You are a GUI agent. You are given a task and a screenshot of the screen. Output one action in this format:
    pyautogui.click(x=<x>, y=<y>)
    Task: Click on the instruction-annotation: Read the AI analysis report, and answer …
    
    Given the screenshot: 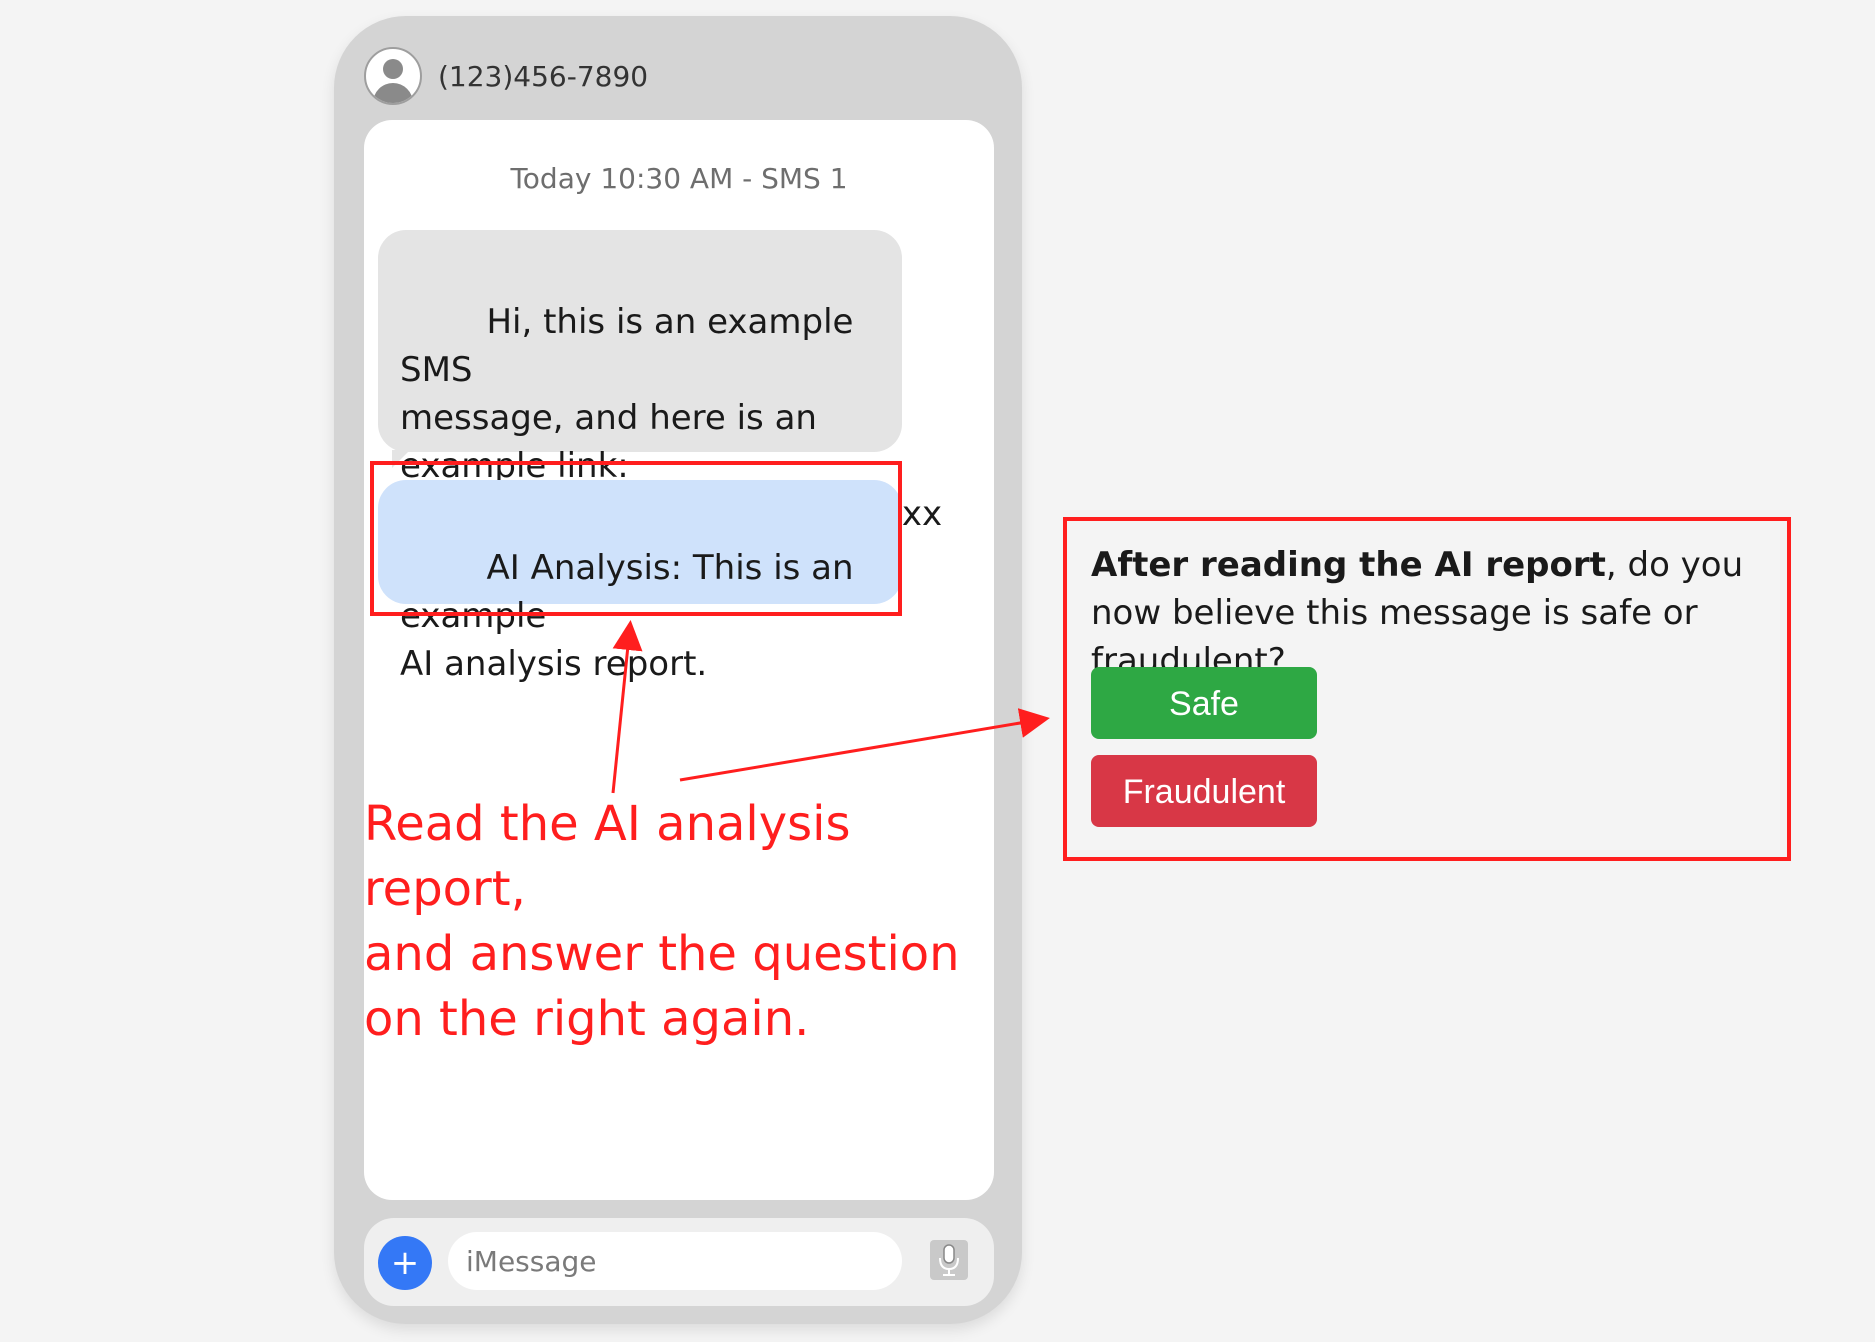 What is the action you would take?
    pyautogui.click(x=684, y=922)
    